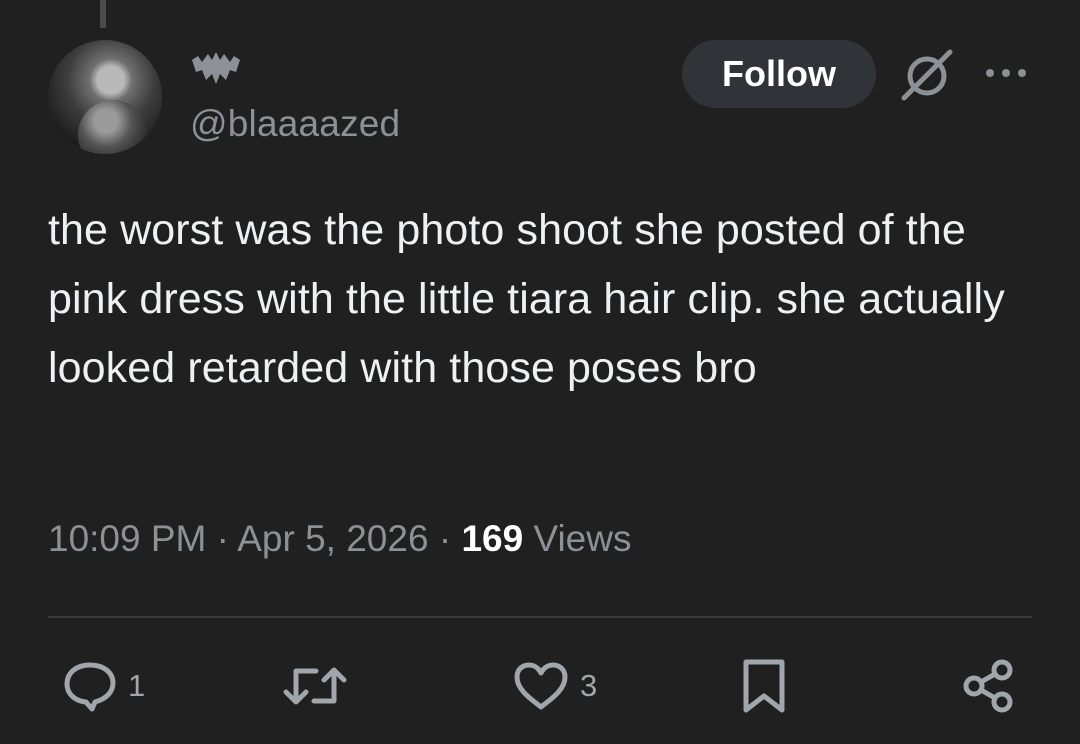 Image resolution: width=1080 pixels, height=744 pixels. I want to click on views-count: 169, so click(492, 538).